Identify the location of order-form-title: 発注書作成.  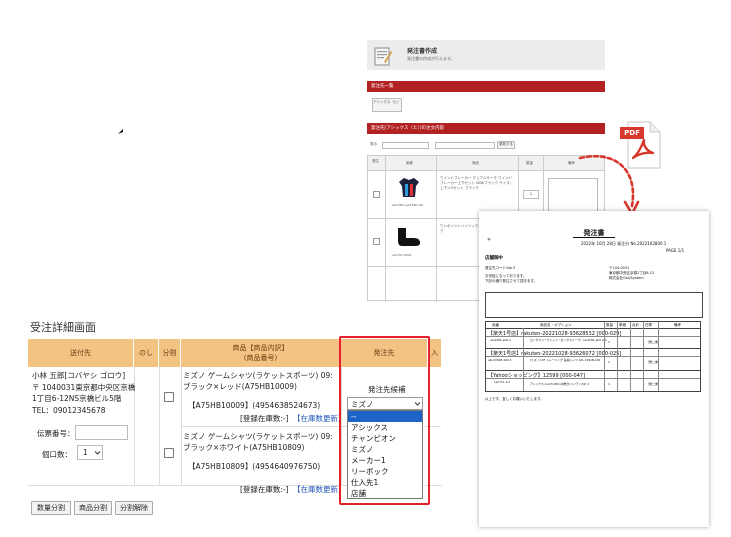
(422, 51).